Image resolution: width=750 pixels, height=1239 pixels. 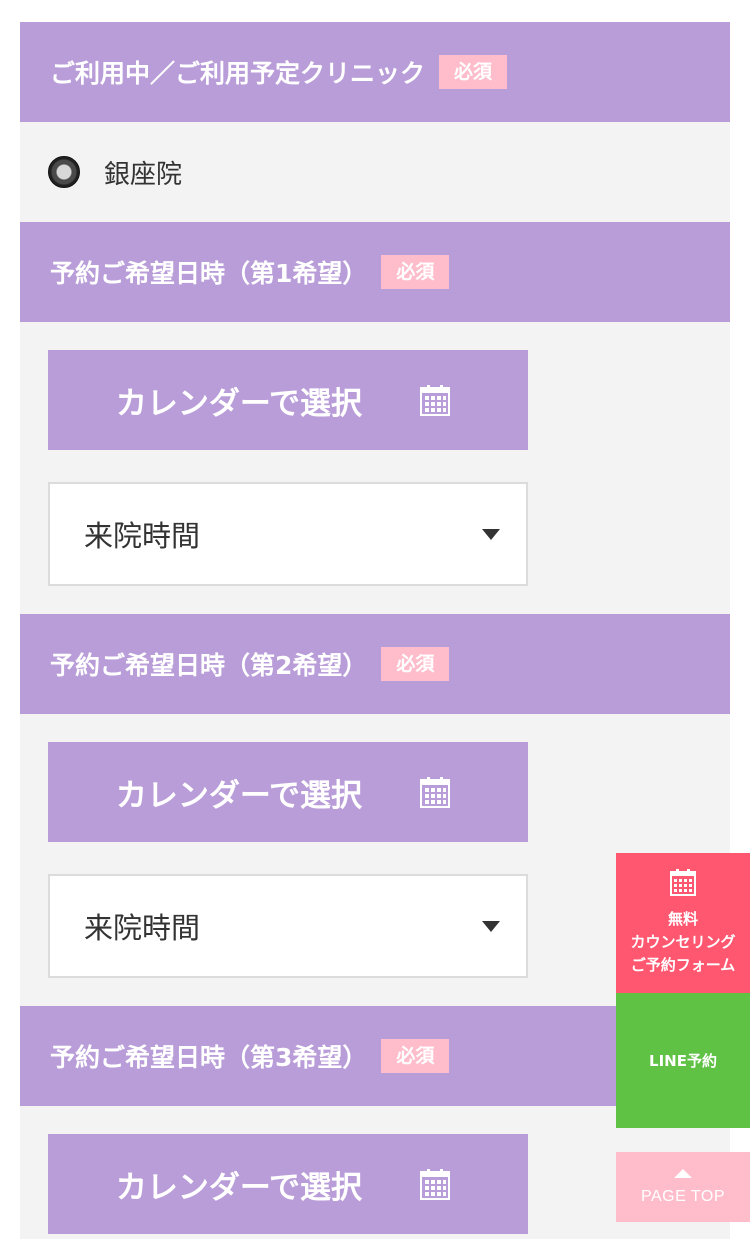 I want to click on date-section-3-title: 予約ご希望日時（第3希望）, so click(x=209, y=1057).